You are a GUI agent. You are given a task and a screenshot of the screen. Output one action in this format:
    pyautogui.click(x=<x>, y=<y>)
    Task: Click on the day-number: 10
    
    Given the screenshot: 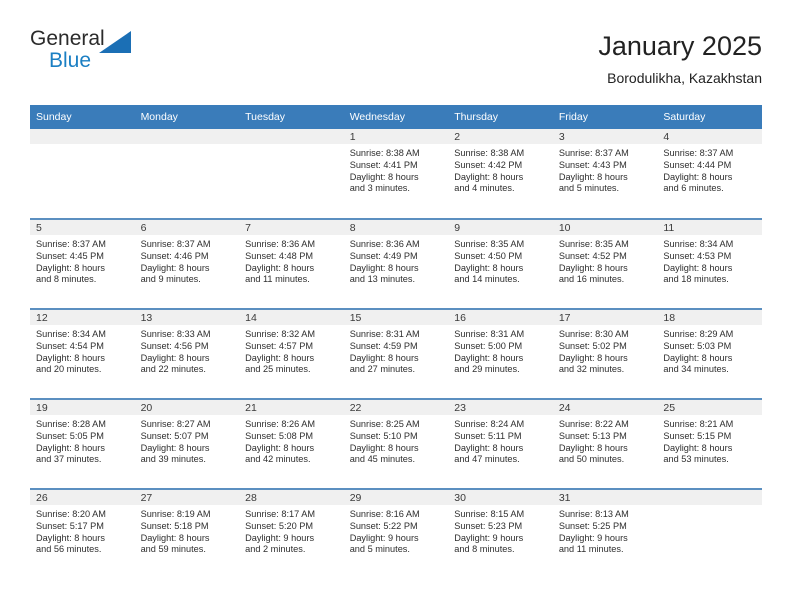 What is the action you would take?
    pyautogui.click(x=605, y=227)
    